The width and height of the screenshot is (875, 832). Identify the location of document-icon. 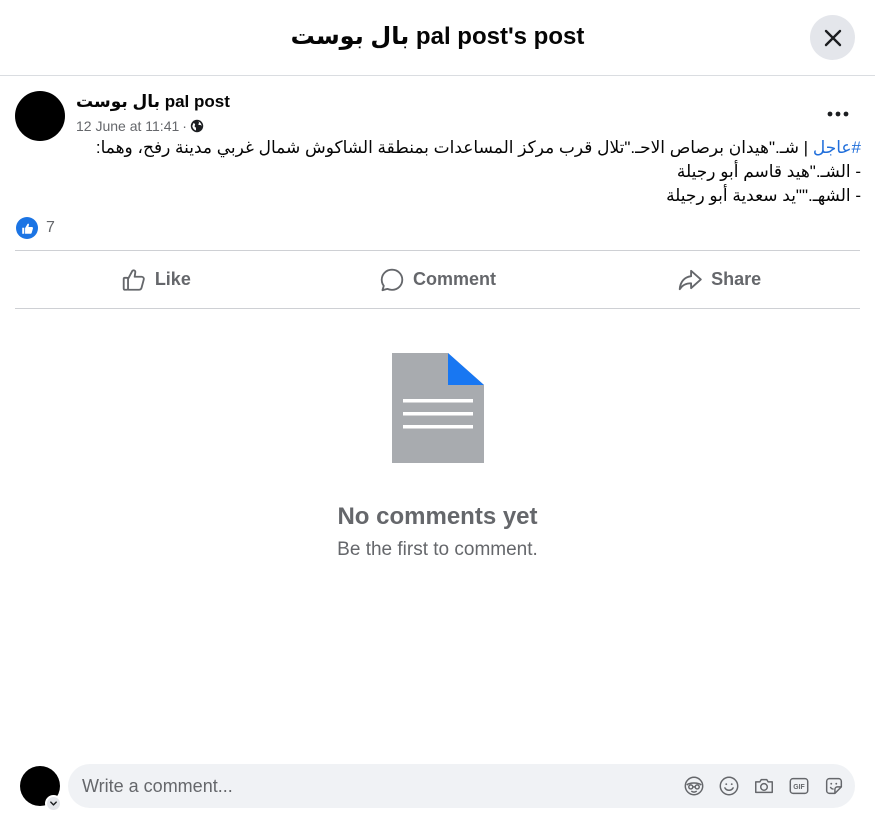
(437, 408).